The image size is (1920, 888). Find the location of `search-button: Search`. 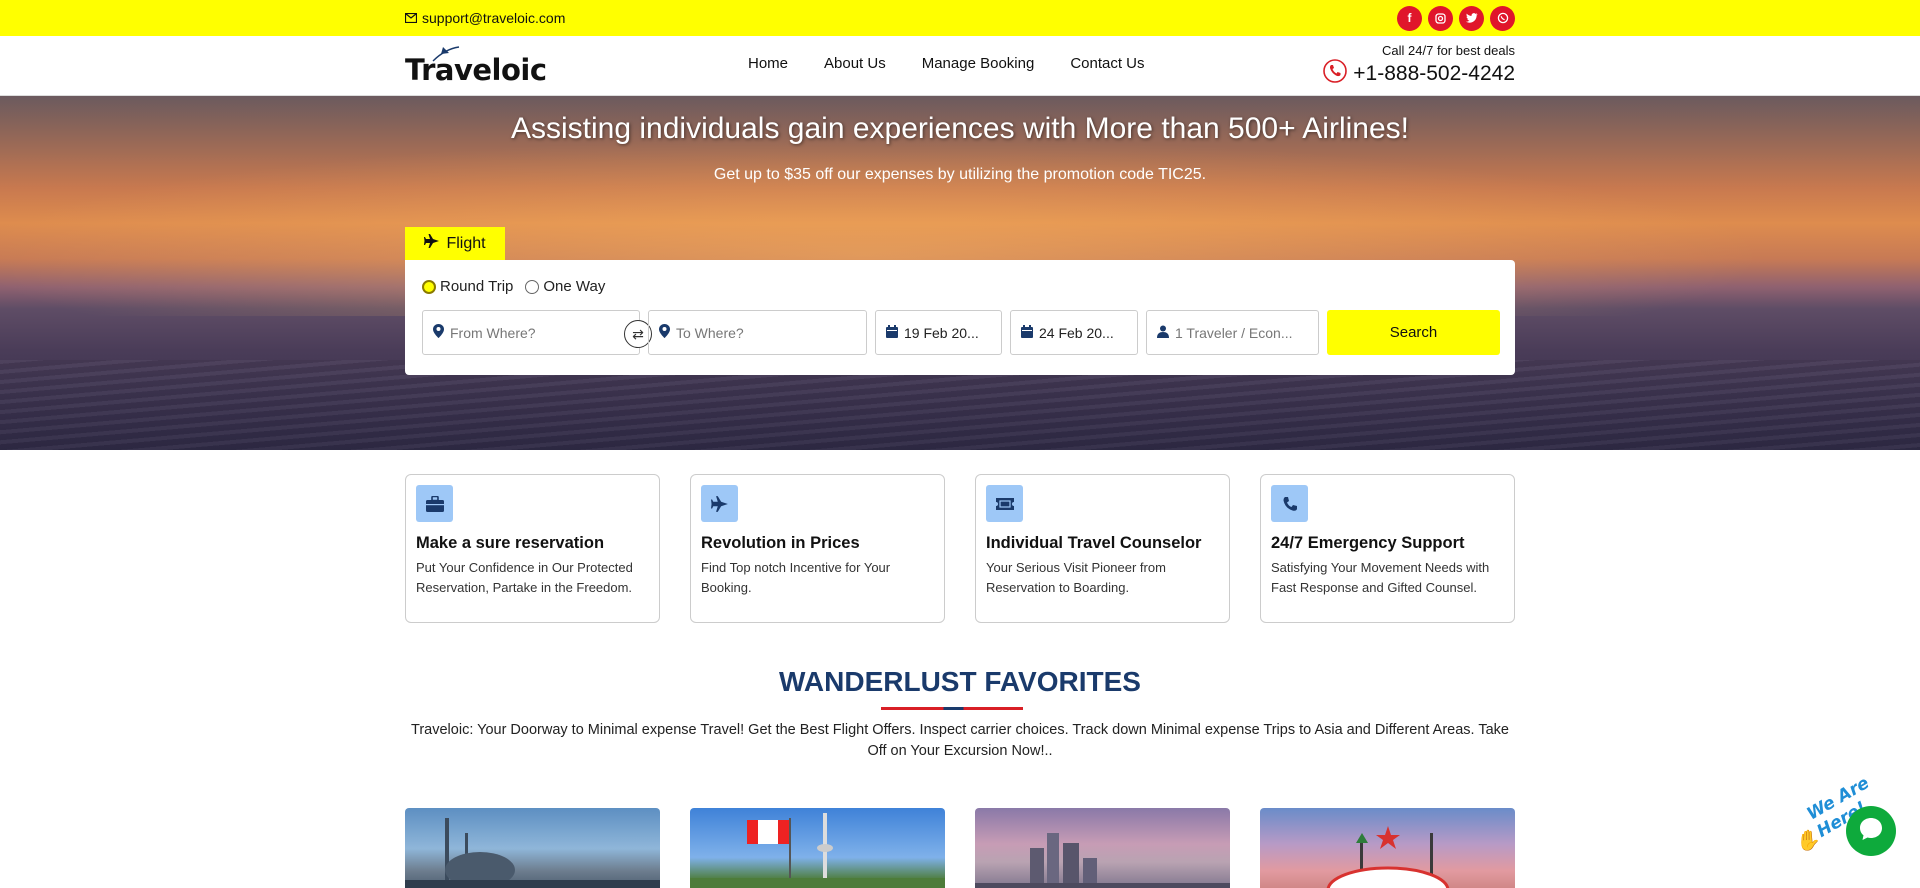

search-button: Search is located at coordinates (1413, 332).